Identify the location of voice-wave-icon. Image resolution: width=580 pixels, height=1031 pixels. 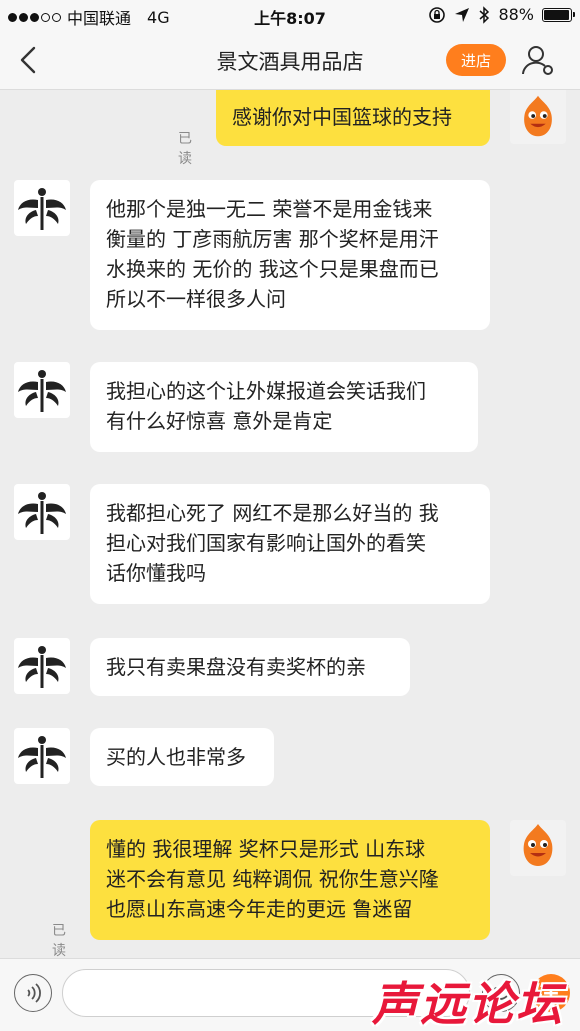
(34, 993).